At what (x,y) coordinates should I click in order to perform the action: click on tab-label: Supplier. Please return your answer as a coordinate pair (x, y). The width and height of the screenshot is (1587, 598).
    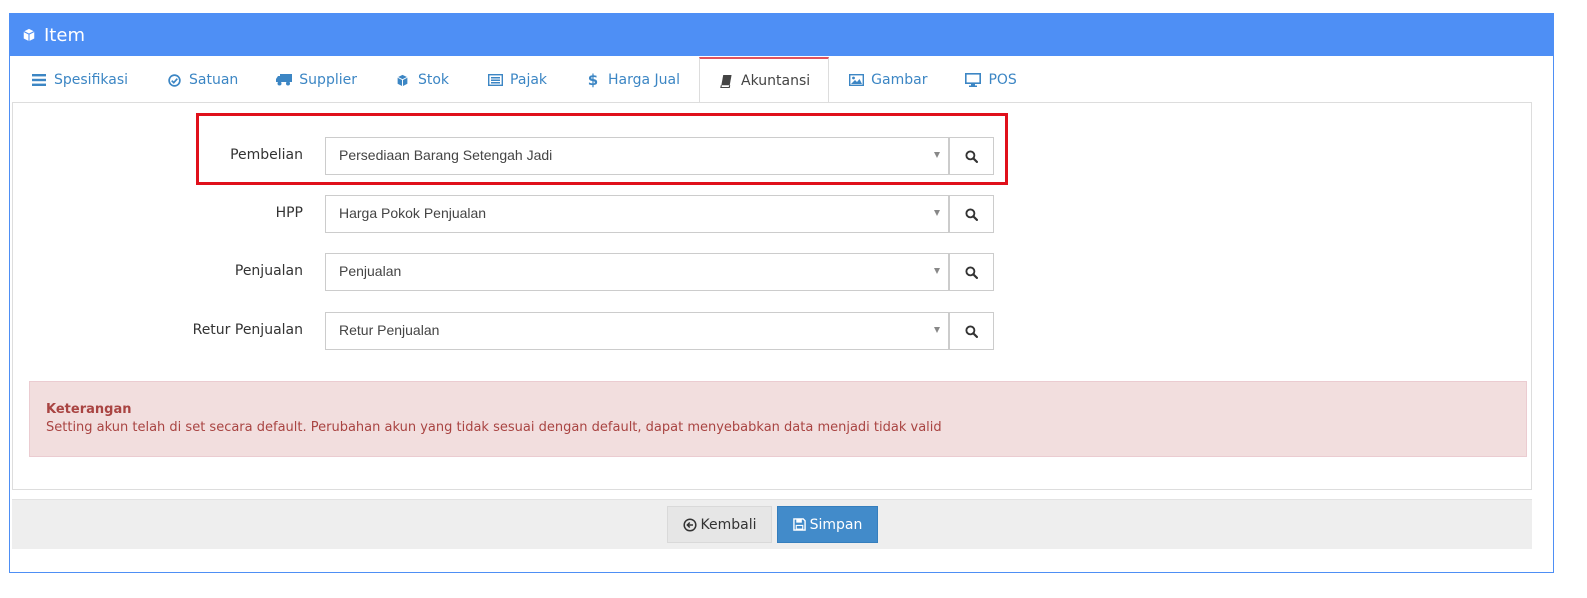
    Looking at the image, I should click on (328, 80).